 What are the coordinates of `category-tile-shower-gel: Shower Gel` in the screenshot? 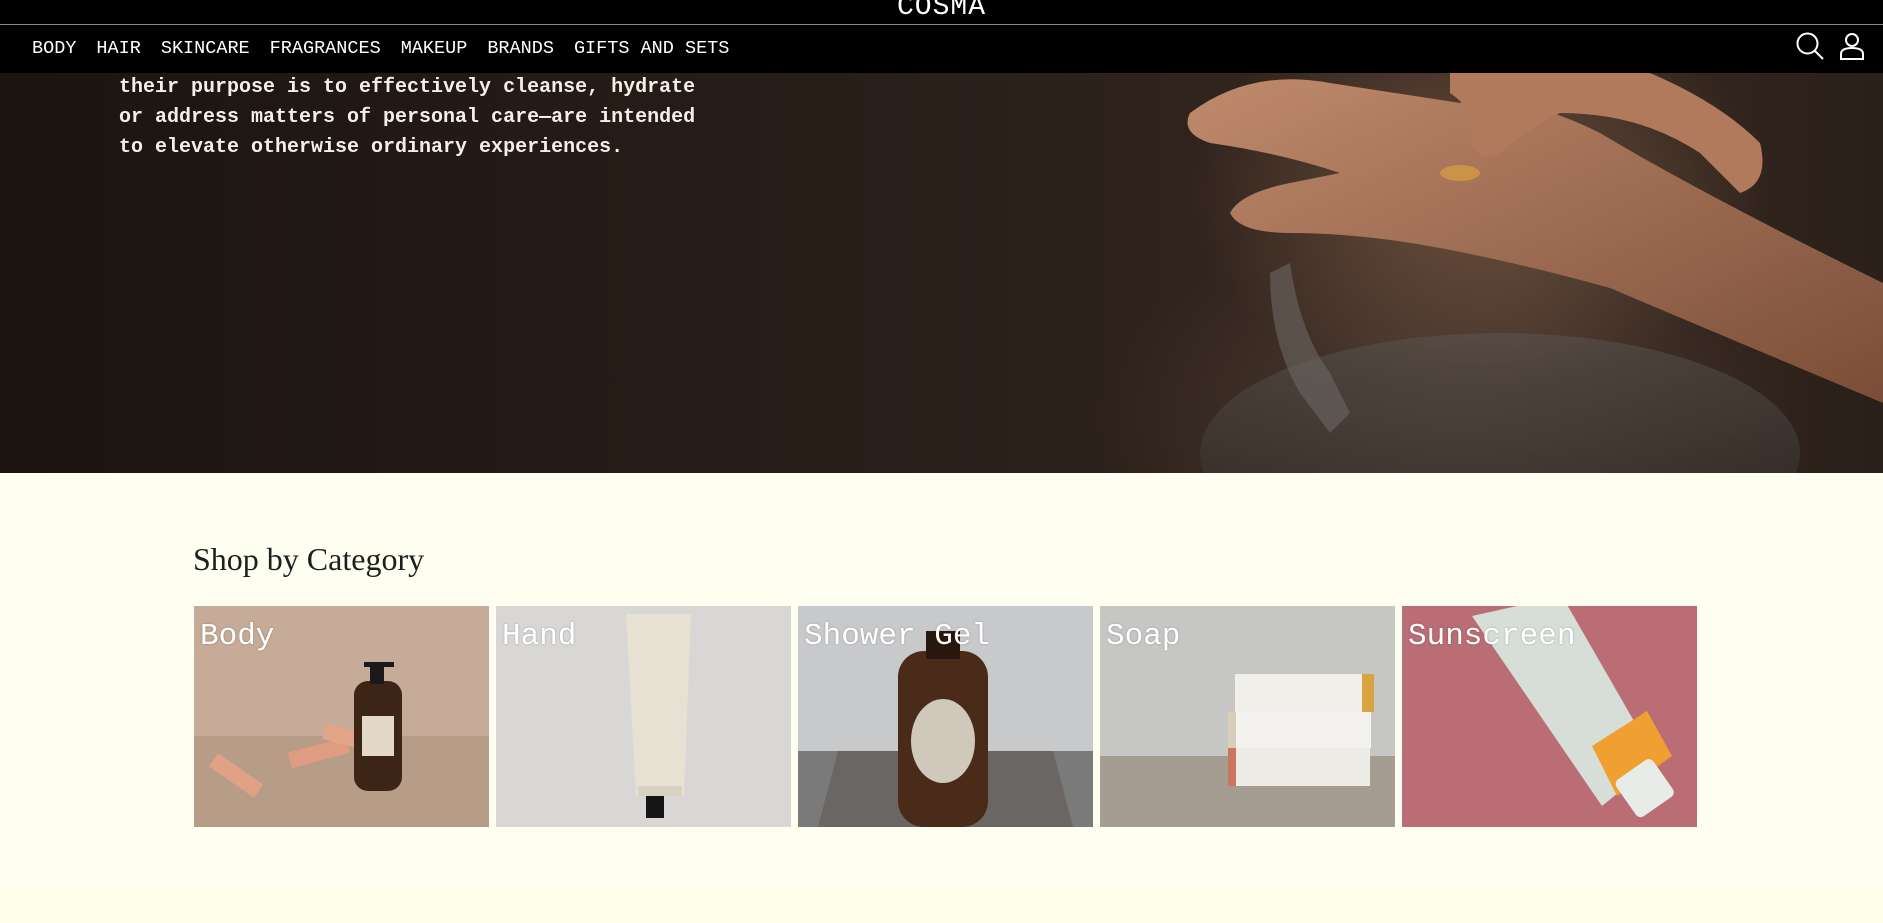 It's located at (945, 716).